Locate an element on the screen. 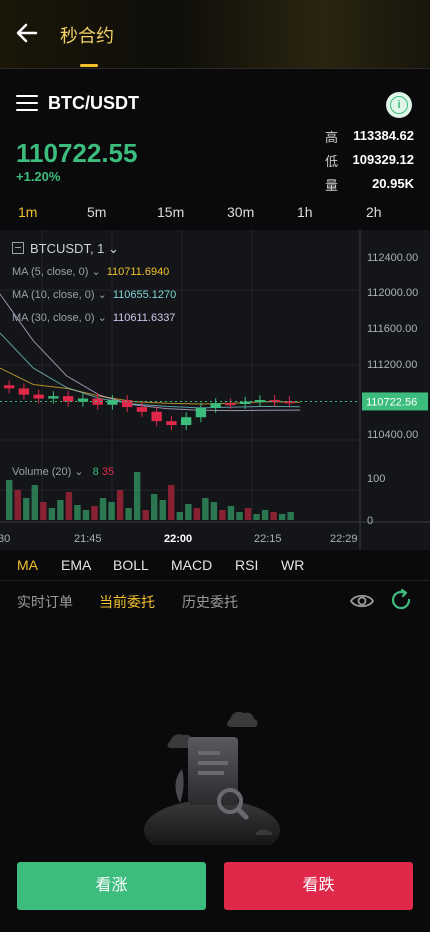  page-title: 秒合约 is located at coordinates (87, 36).